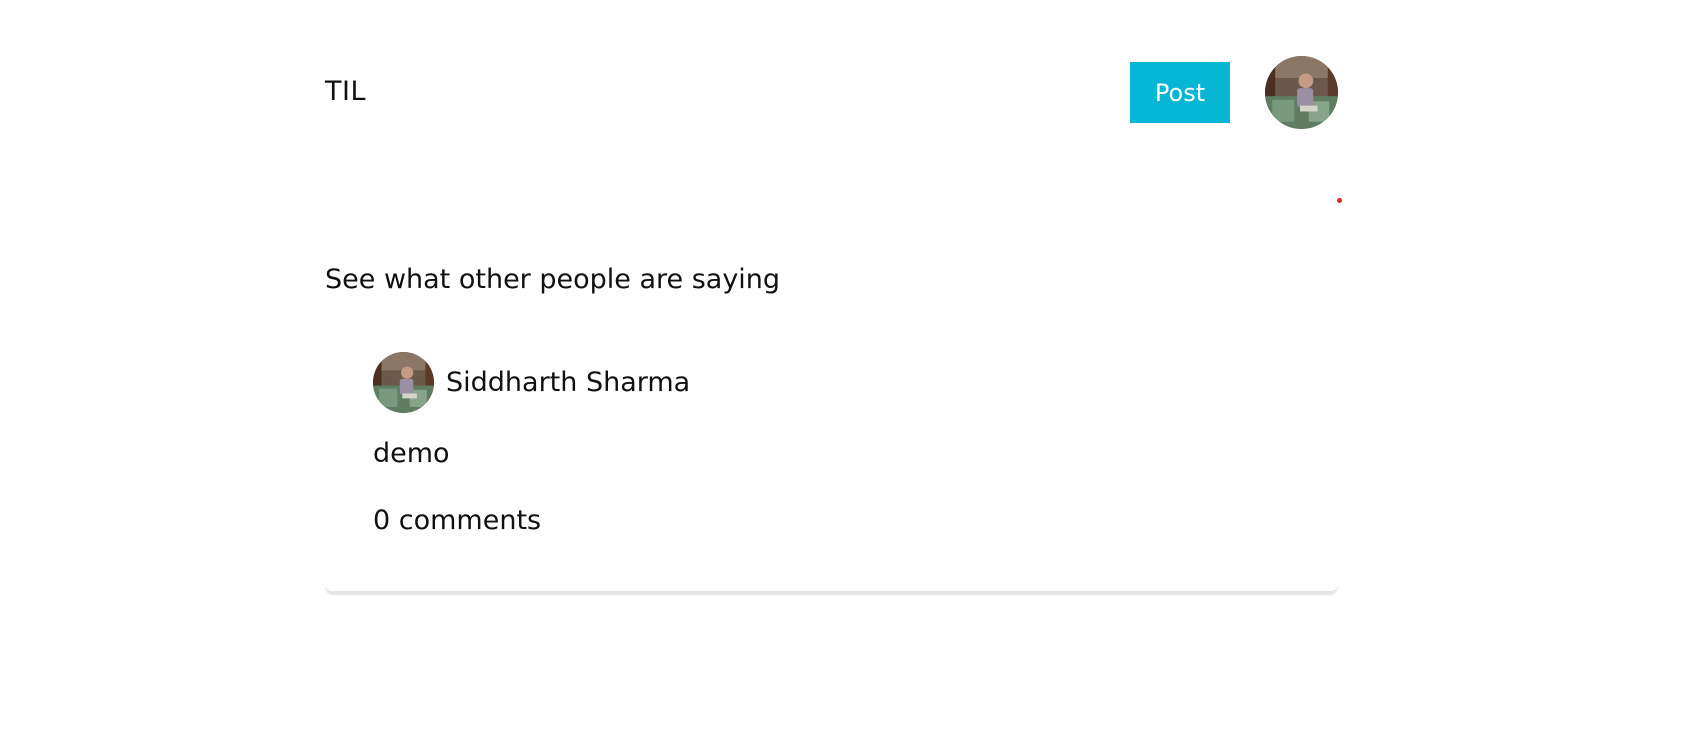 The height and width of the screenshot is (745, 1702). I want to click on post-body-text: demo, so click(411, 453).